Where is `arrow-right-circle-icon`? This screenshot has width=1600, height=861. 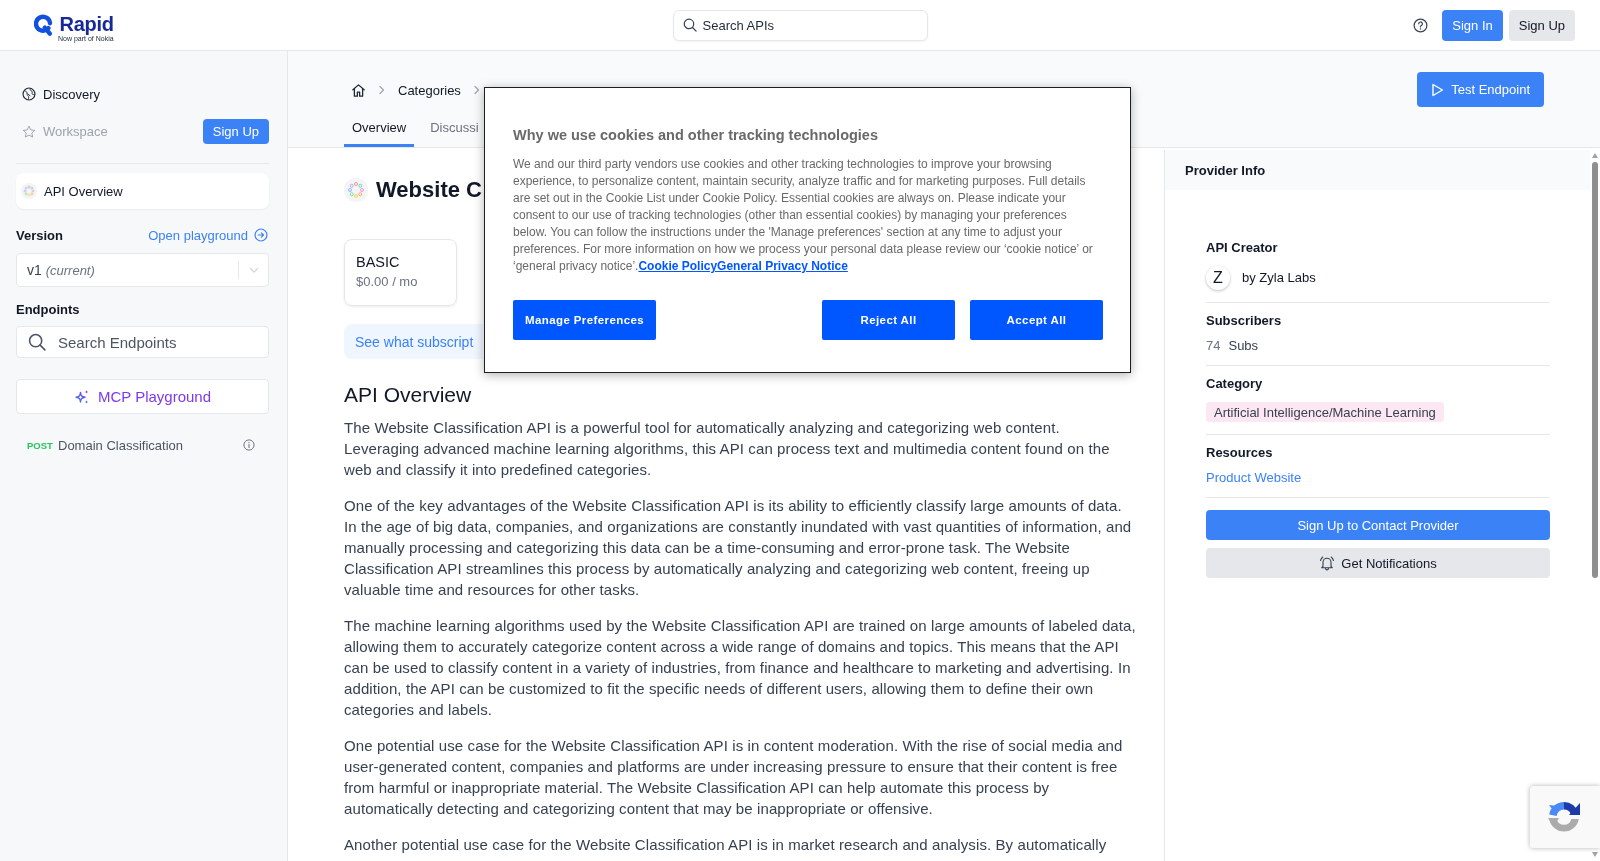
arrow-right-circle-icon is located at coordinates (261, 235).